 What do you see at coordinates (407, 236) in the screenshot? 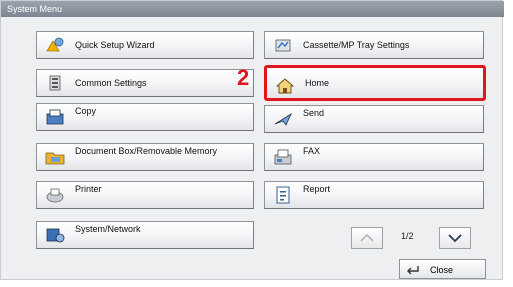
I see `page-indicator: 1/2` at bounding box center [407, 236].